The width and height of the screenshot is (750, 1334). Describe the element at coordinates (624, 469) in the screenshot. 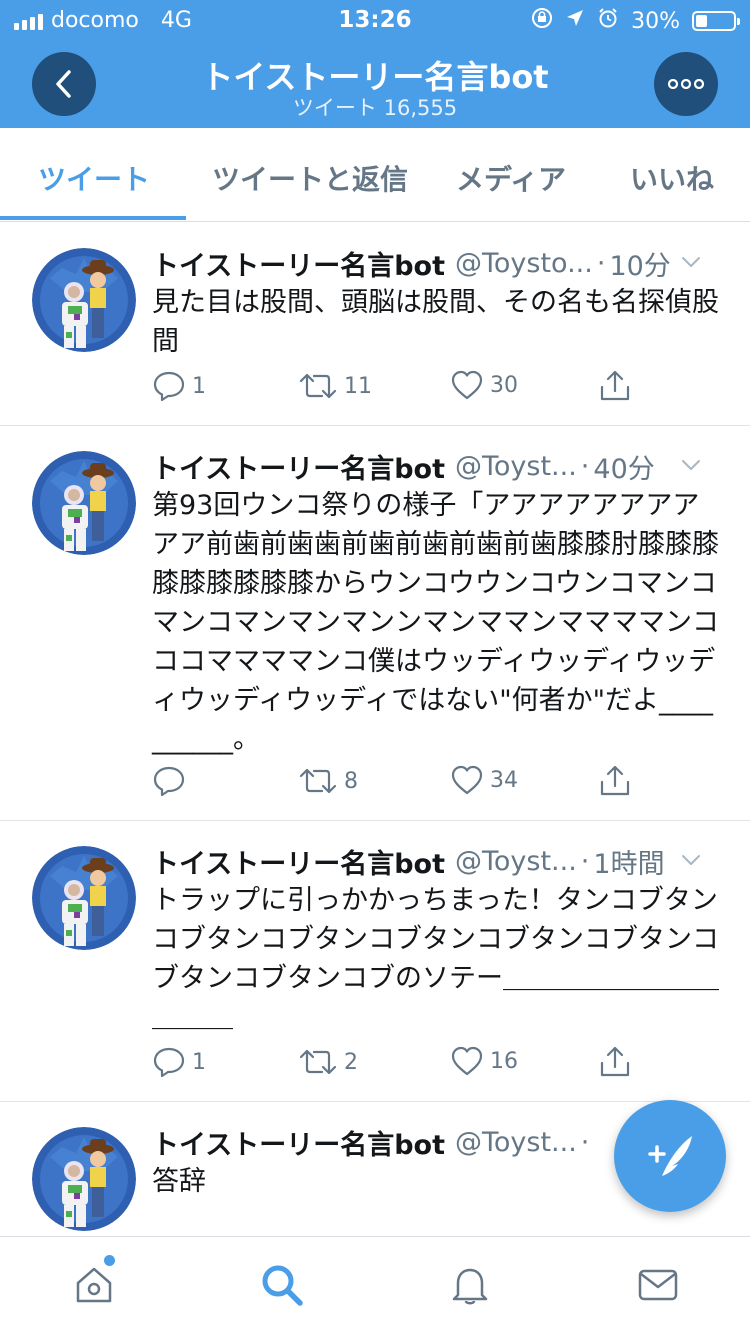

I see `tweet-time: 40分` at that location.